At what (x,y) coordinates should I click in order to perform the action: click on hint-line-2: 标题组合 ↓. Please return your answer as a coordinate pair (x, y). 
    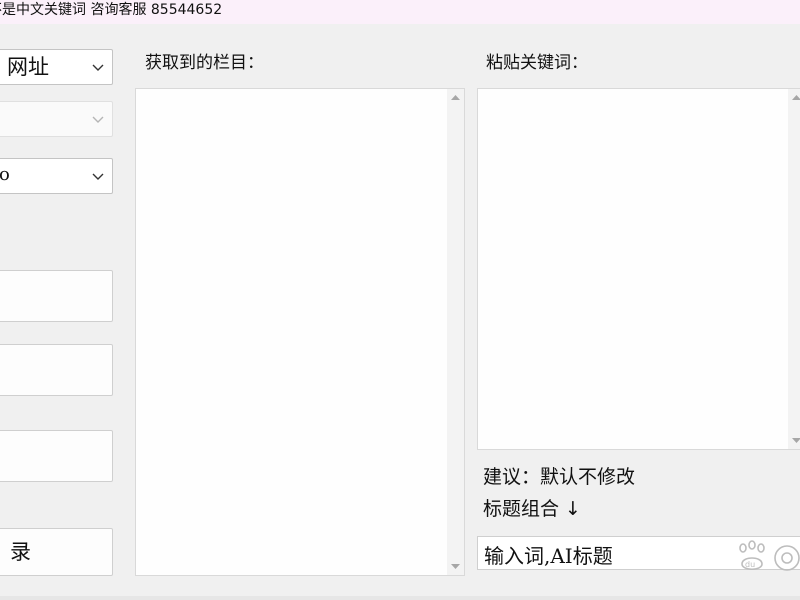
    Looking at the image, I should click on (532, 509).